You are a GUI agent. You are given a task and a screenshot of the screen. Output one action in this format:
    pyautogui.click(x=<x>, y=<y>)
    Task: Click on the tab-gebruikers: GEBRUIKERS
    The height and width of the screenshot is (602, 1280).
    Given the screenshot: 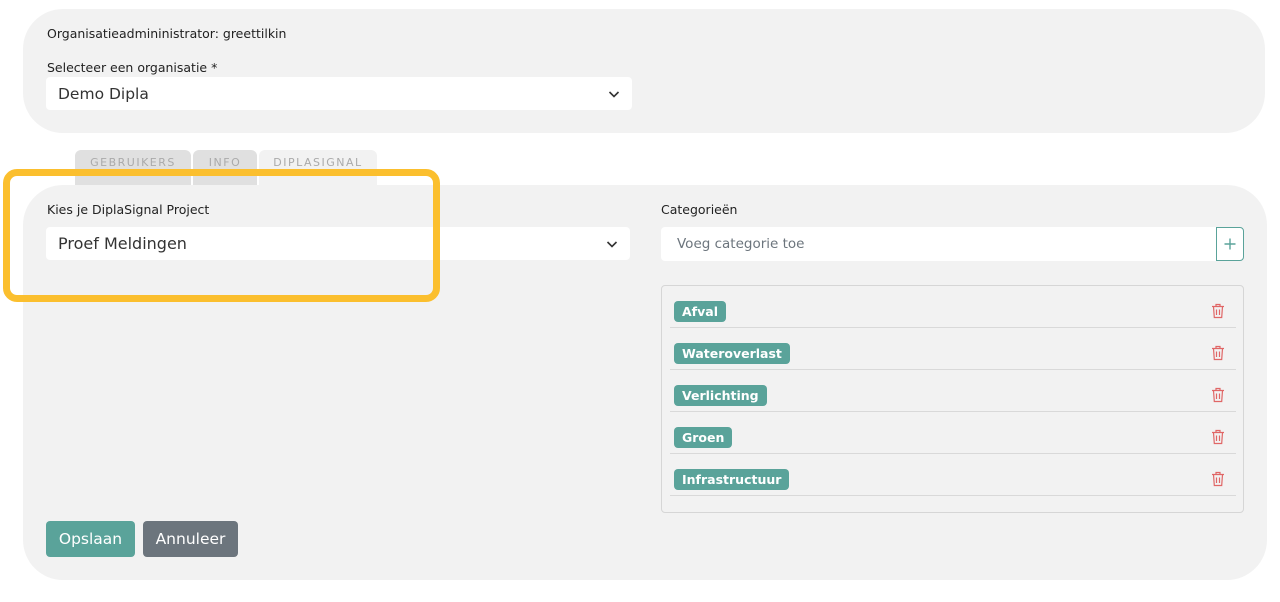 What is the action you would take?
    pyautogui.click(x=133, y=168)
    